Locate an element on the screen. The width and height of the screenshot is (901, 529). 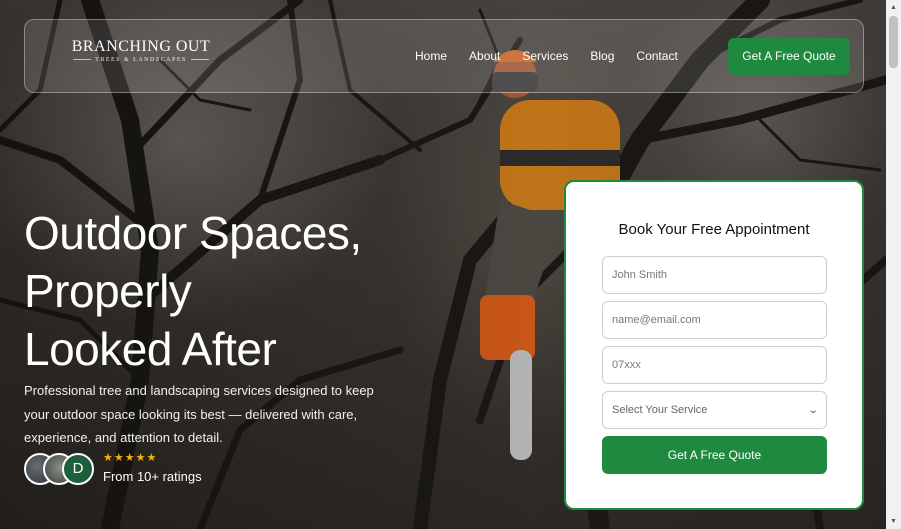
chevron-down-icon: ⌄ is located at coordinates (813, 410).